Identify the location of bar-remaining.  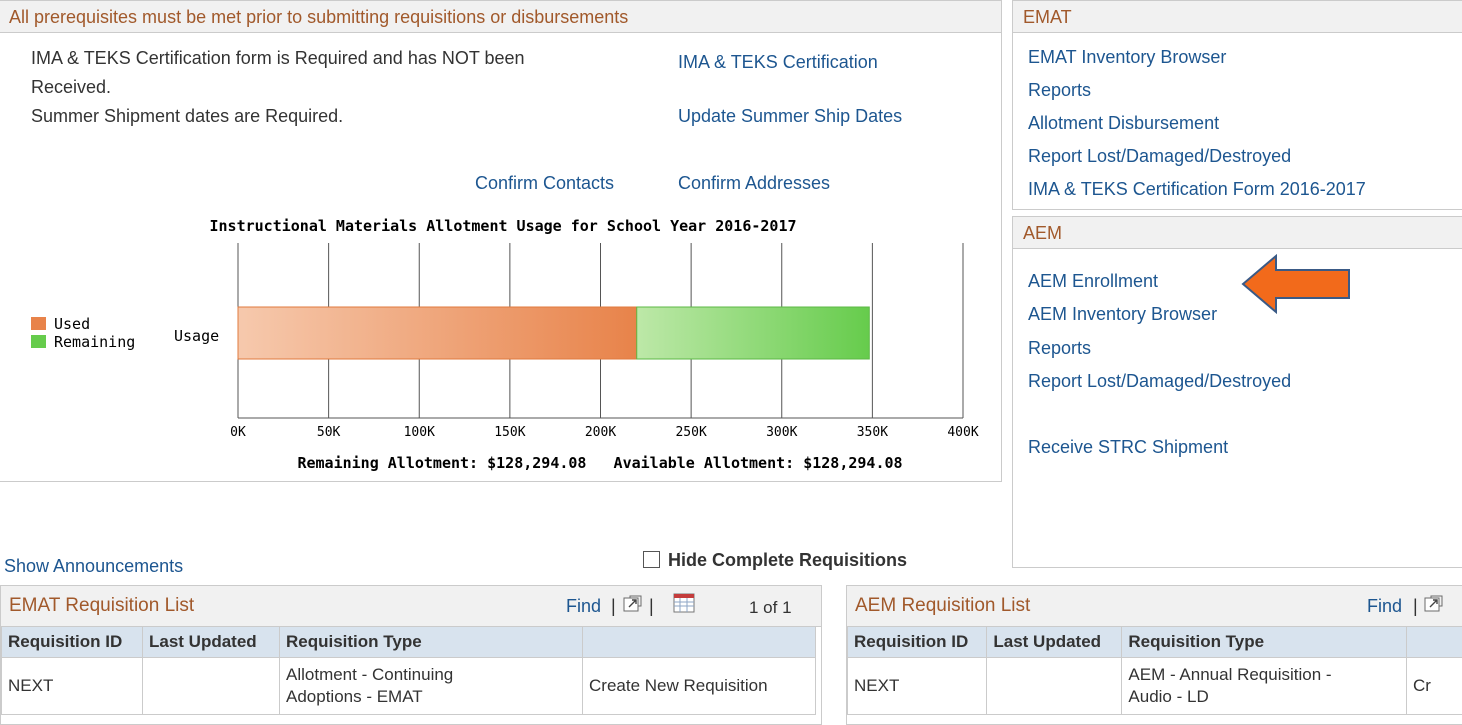
(753, 333).